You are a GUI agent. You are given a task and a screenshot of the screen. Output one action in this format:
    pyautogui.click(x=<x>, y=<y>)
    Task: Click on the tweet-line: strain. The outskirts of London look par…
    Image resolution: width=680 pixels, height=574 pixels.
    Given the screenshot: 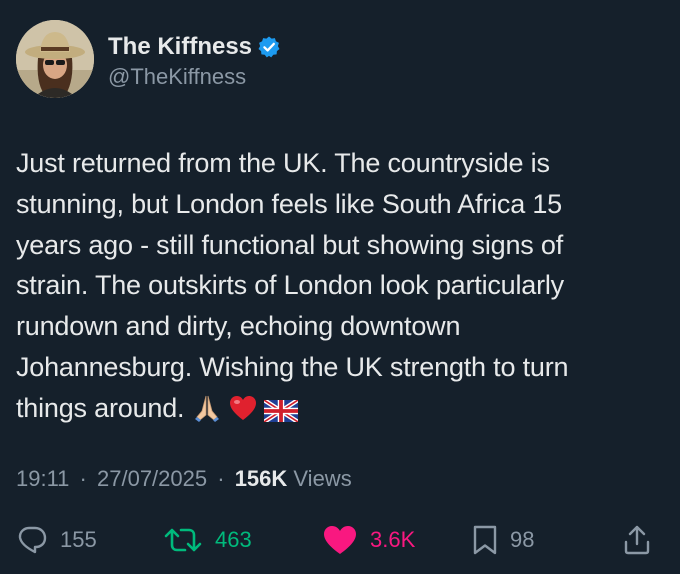 What is the action you would take?
    pyautogui.click(x=290, y=285)
    